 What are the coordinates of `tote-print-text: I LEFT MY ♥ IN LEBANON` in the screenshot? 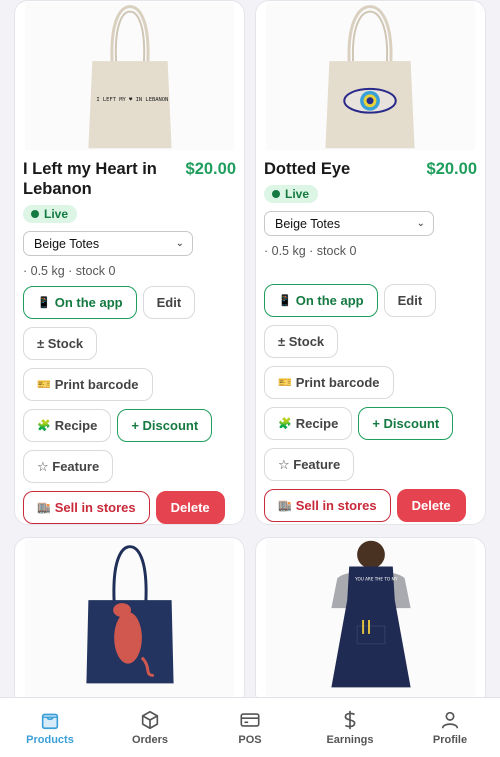 It's located at (132, 100).